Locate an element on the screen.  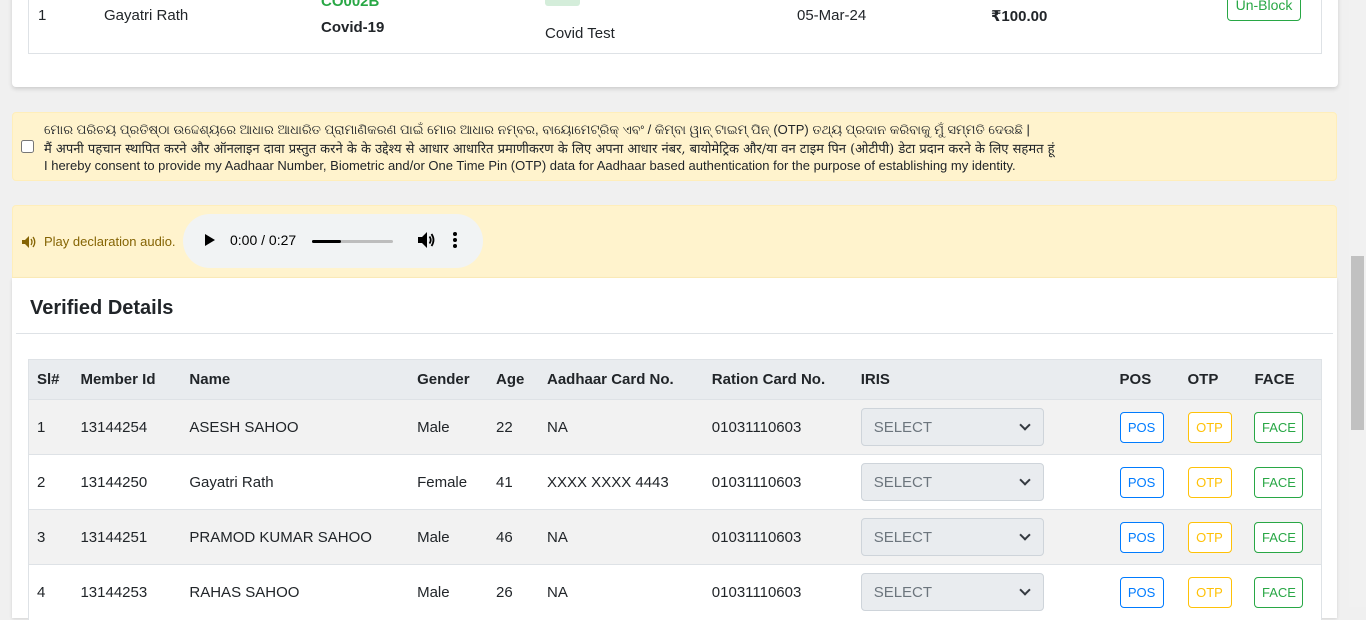
speaker-icon is located at coordinates (29, 241).